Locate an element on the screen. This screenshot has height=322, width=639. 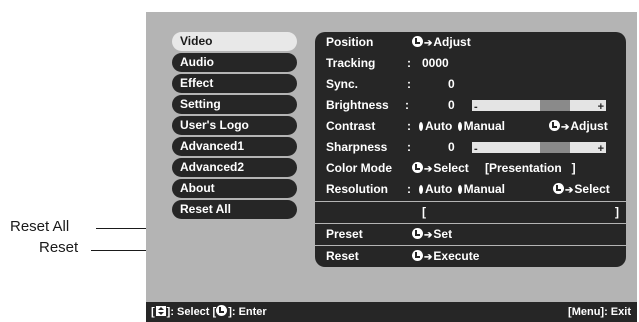
resolution-options: Auto Manual is located at coordinates (461, 189).